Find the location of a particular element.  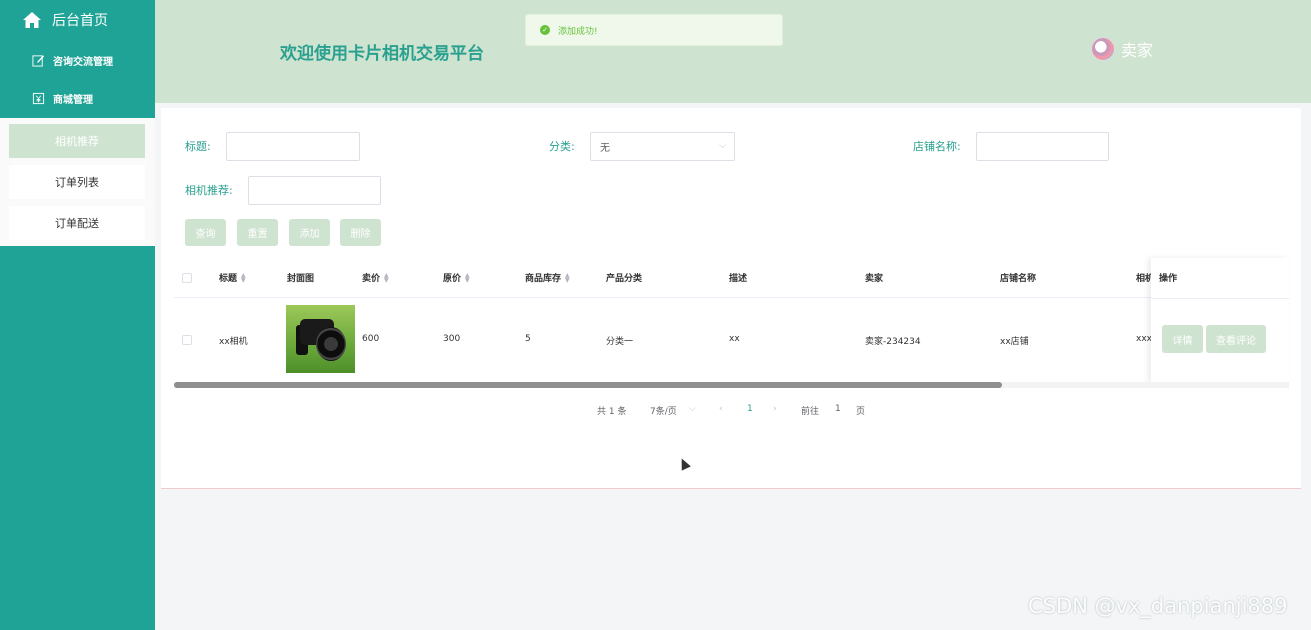

pagination-total: 共 1 条 is located at coordinates (612, 412).